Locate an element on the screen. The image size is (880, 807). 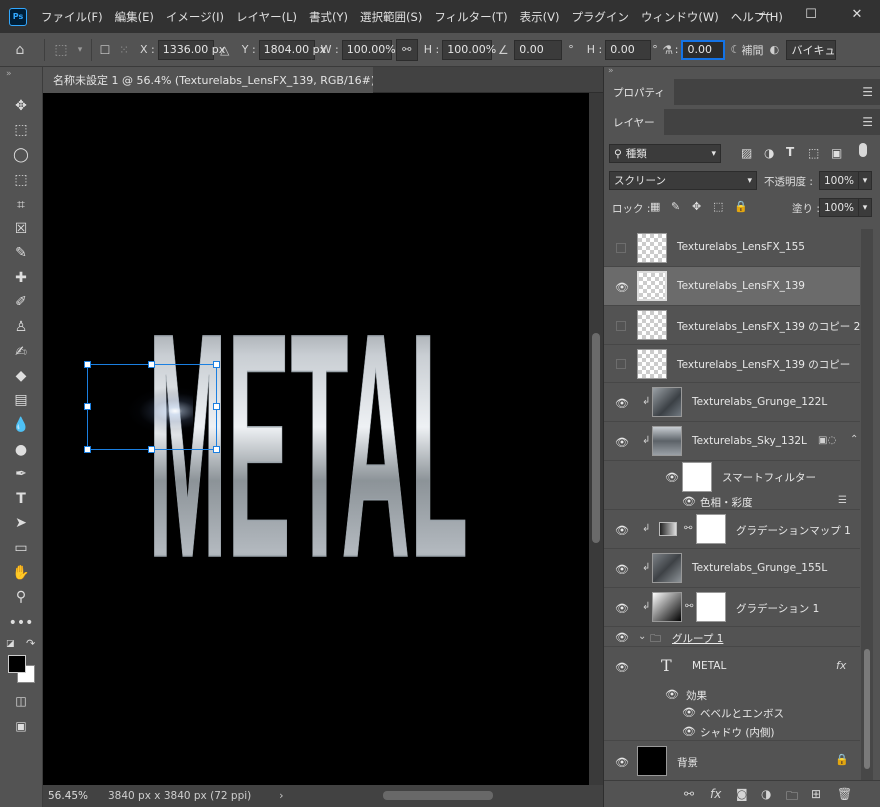
pen-tool-icon: ✒ is located at coordinates (21, 474).